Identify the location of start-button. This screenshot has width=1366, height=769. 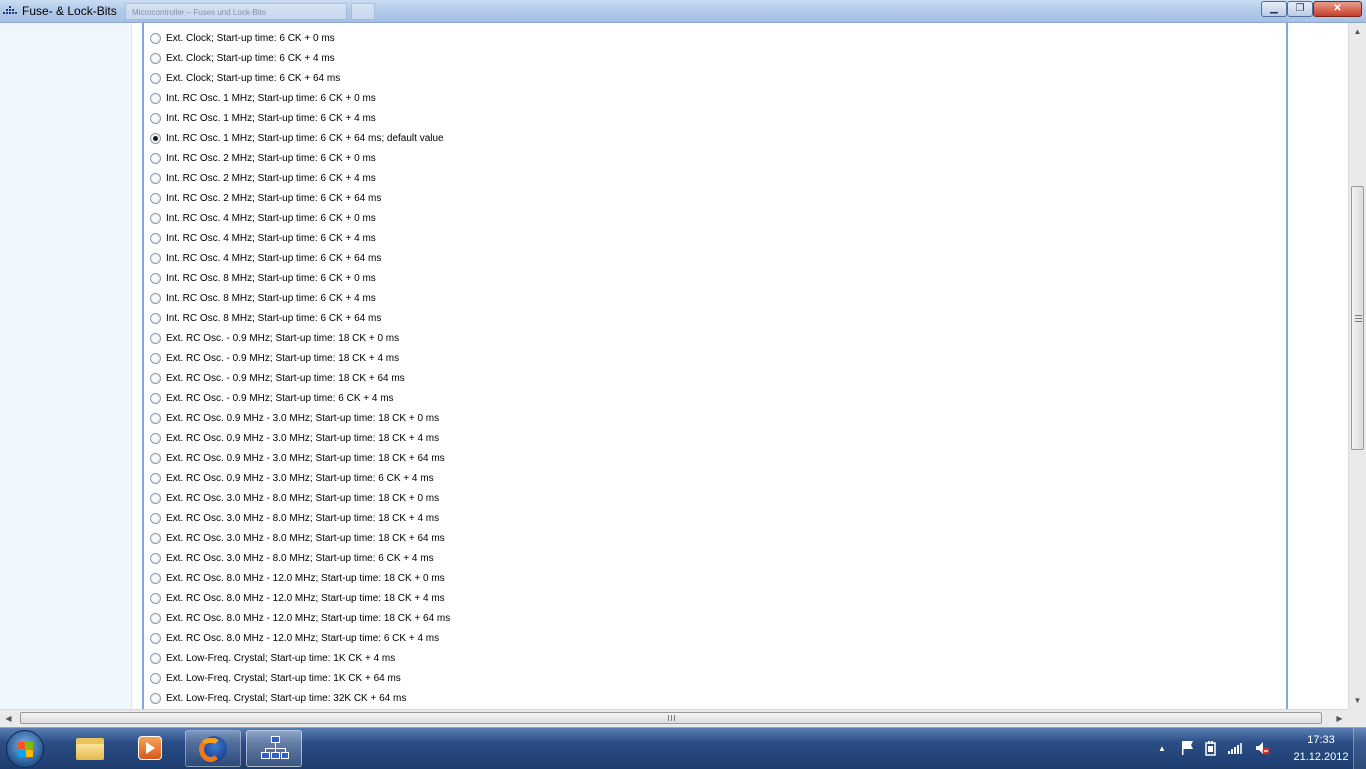
(25, 749).